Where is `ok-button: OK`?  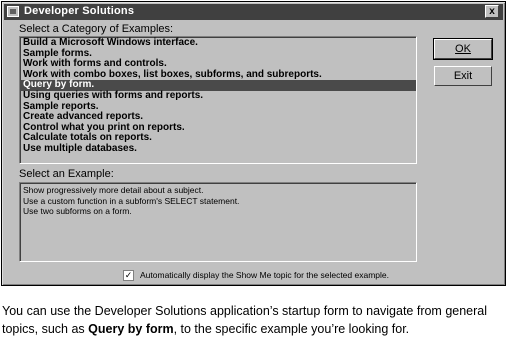 ok-button: OK is located at coordinates (463, 49).